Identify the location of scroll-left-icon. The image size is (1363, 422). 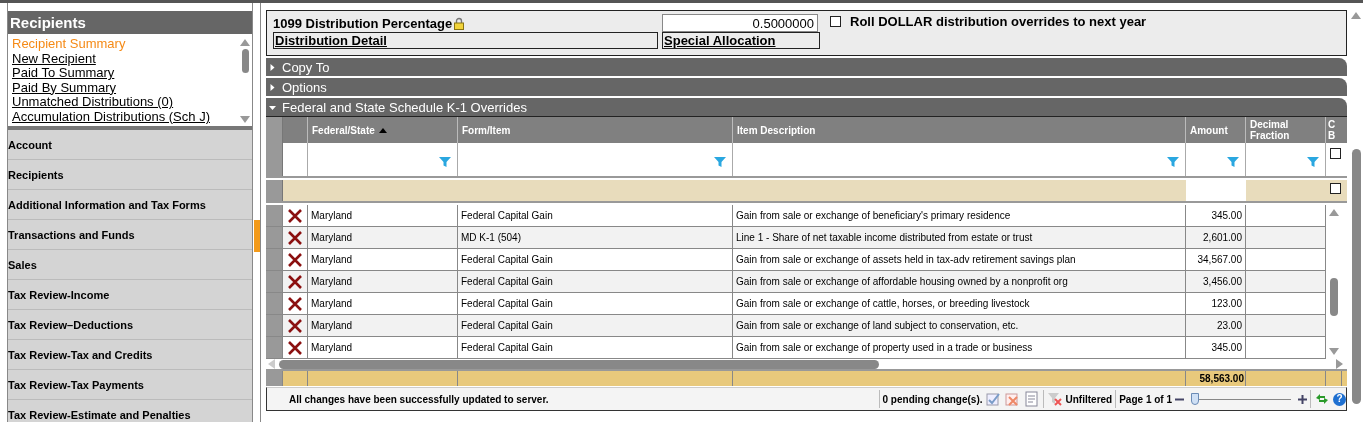
(271, 364).